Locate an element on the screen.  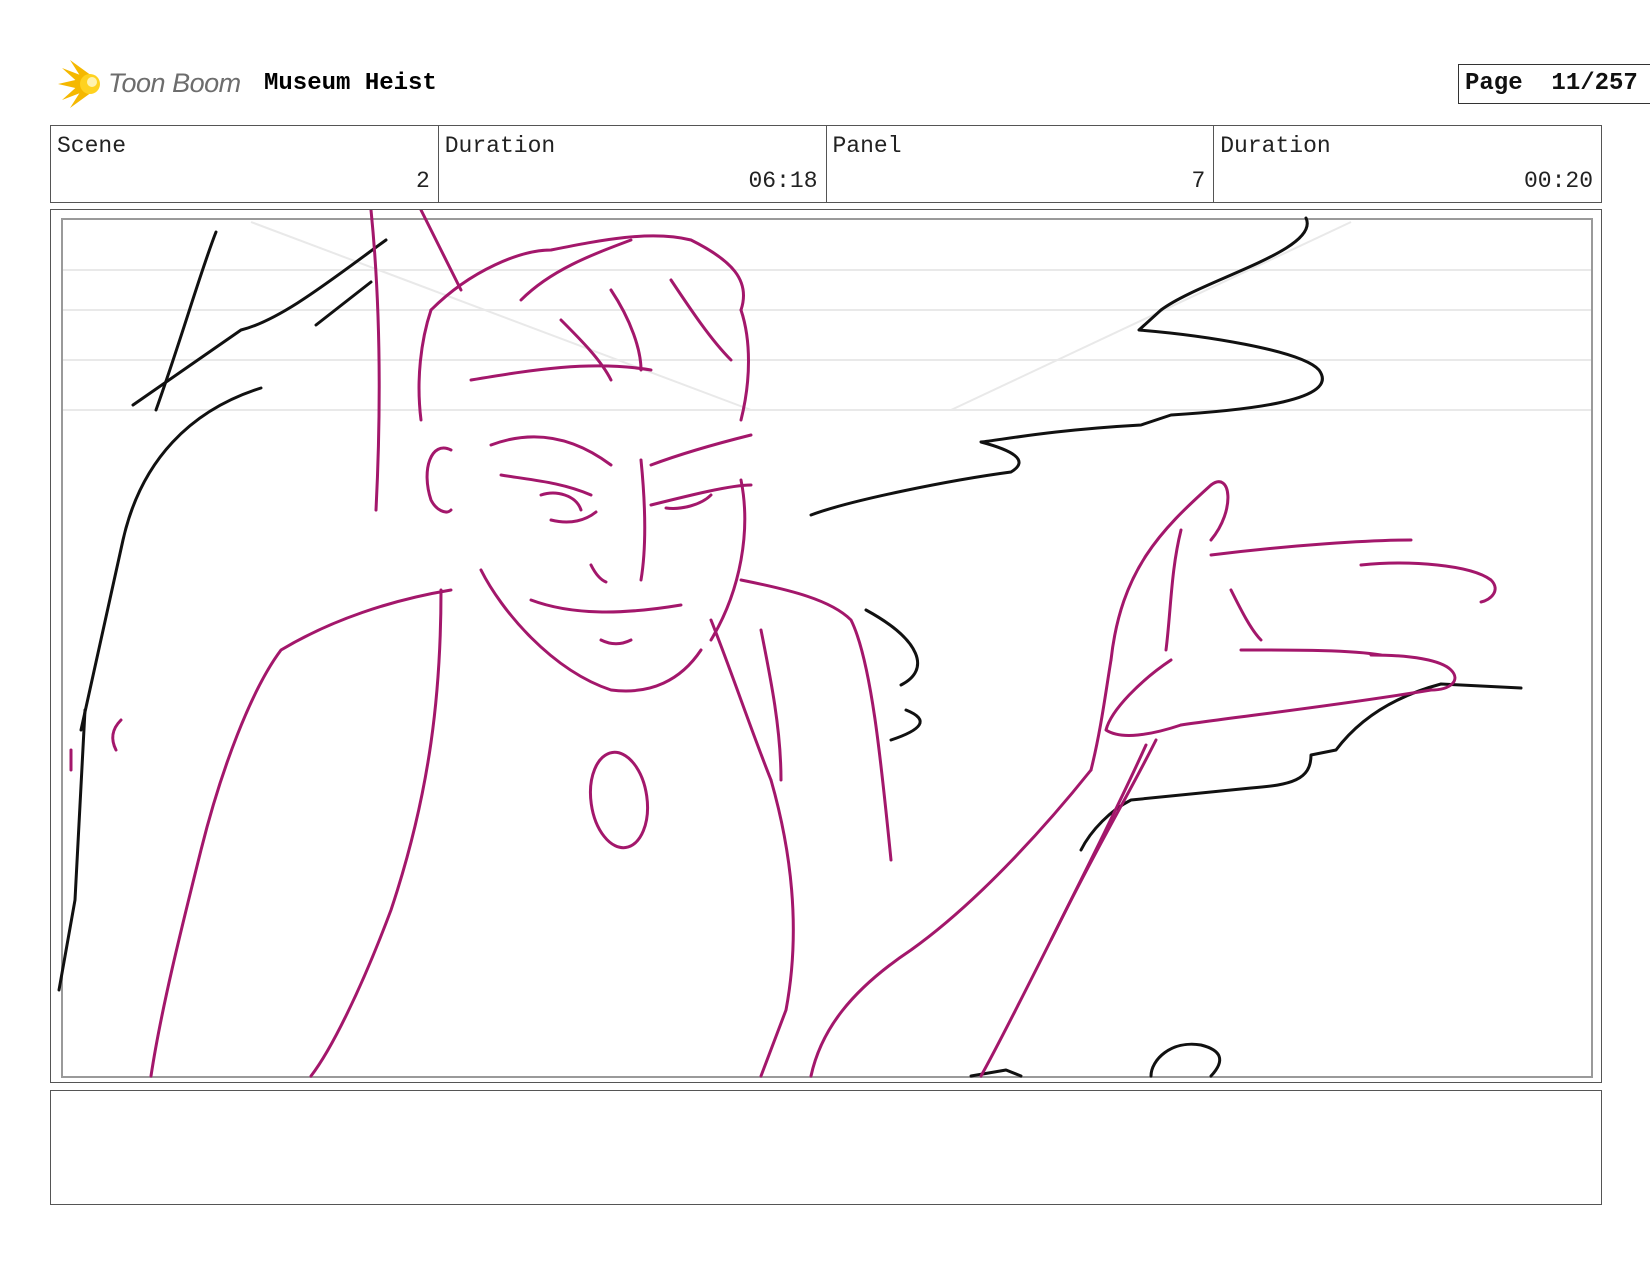
scene-number: 2 is located at coordinates (422, 181).